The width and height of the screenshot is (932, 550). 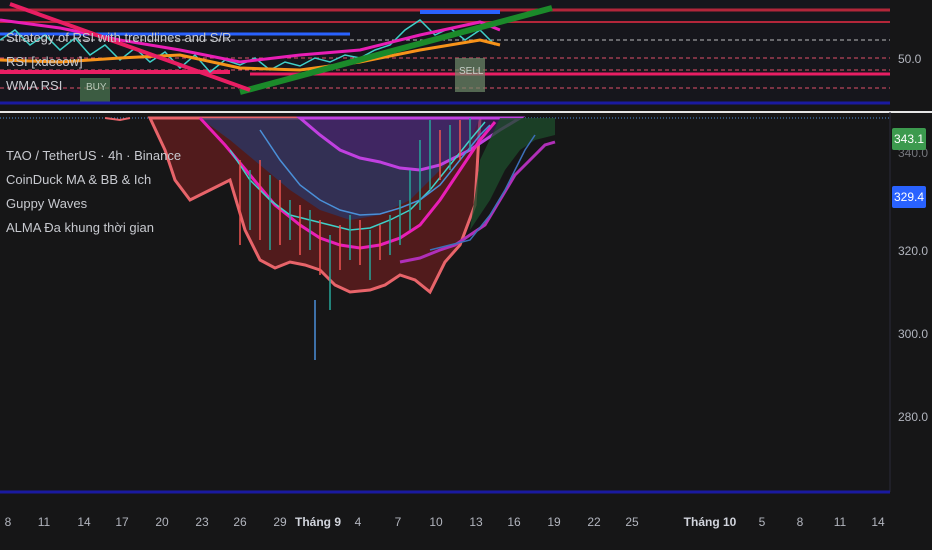 I want to click on time-tick-label: 20, so click(x=162, y=522).